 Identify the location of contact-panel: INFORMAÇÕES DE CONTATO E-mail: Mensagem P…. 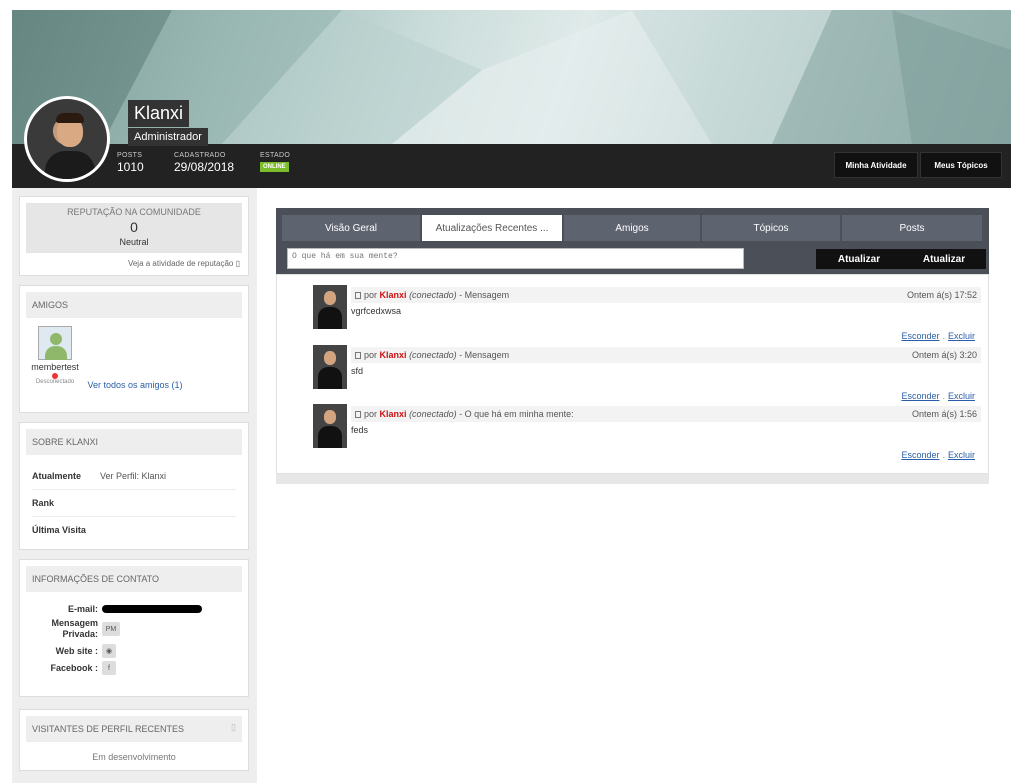
(134, 628).